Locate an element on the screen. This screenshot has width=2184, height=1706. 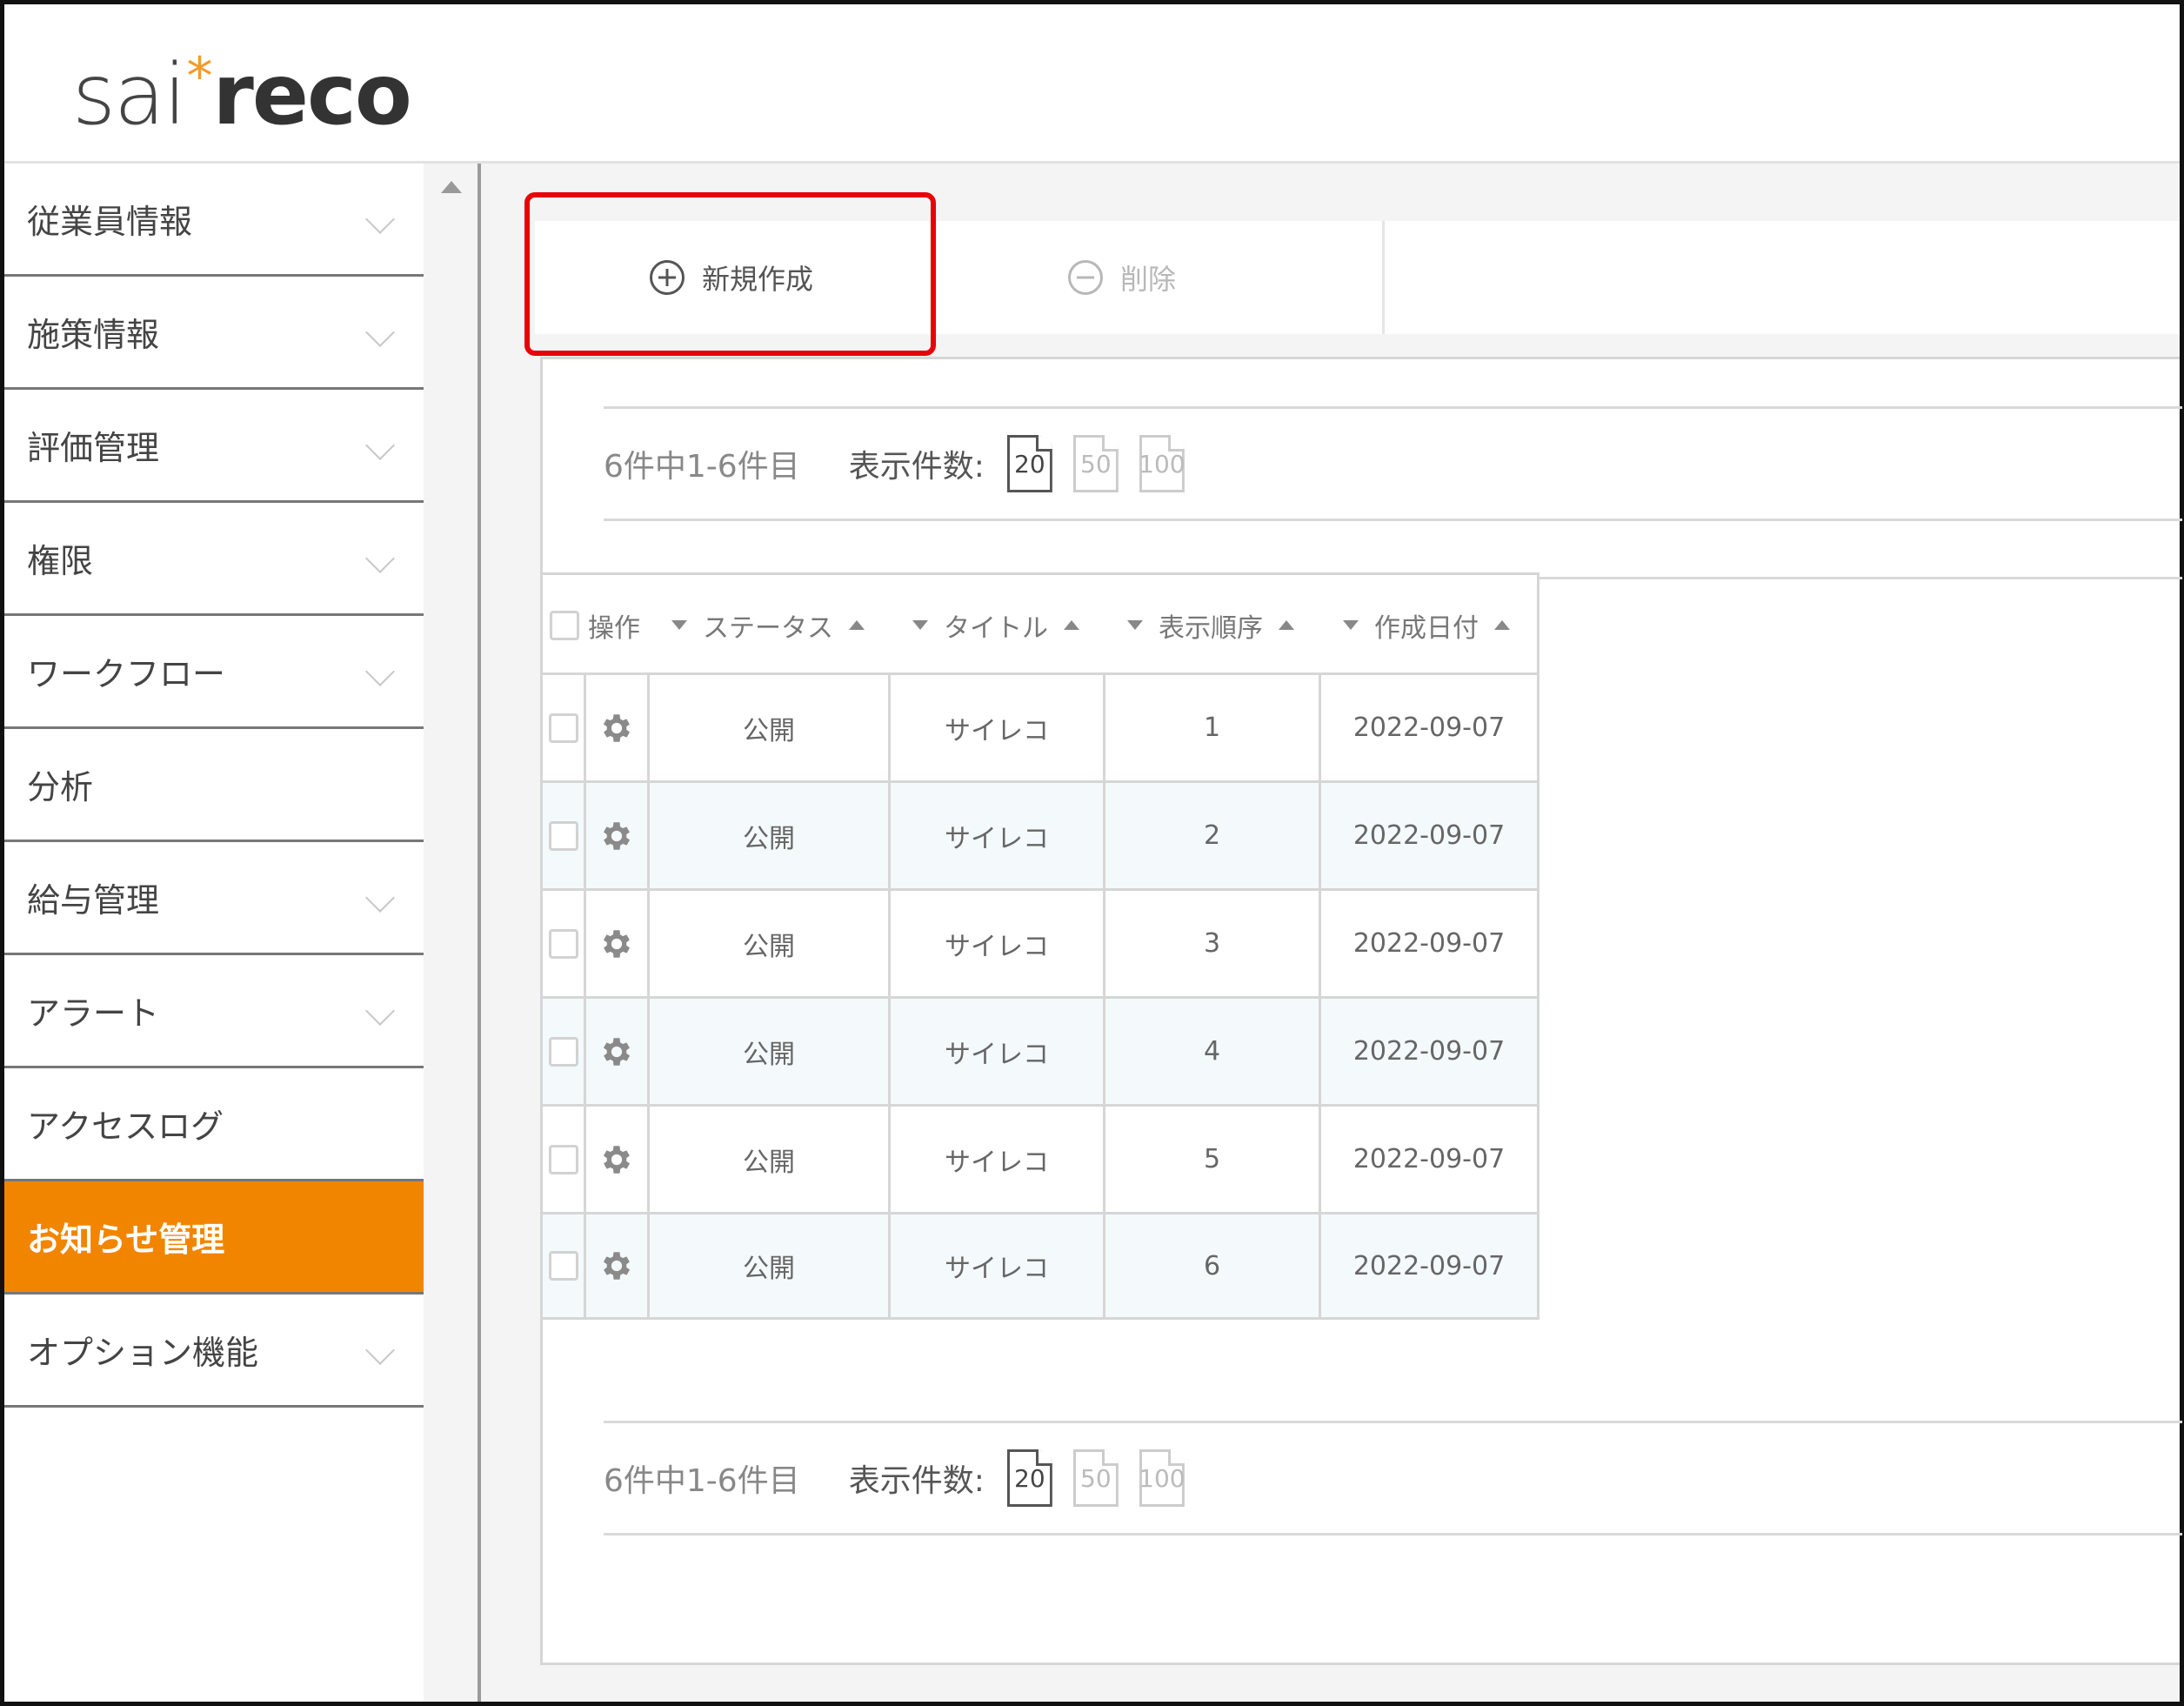
minus-circle-icon is located at coordinates (1085, 277).